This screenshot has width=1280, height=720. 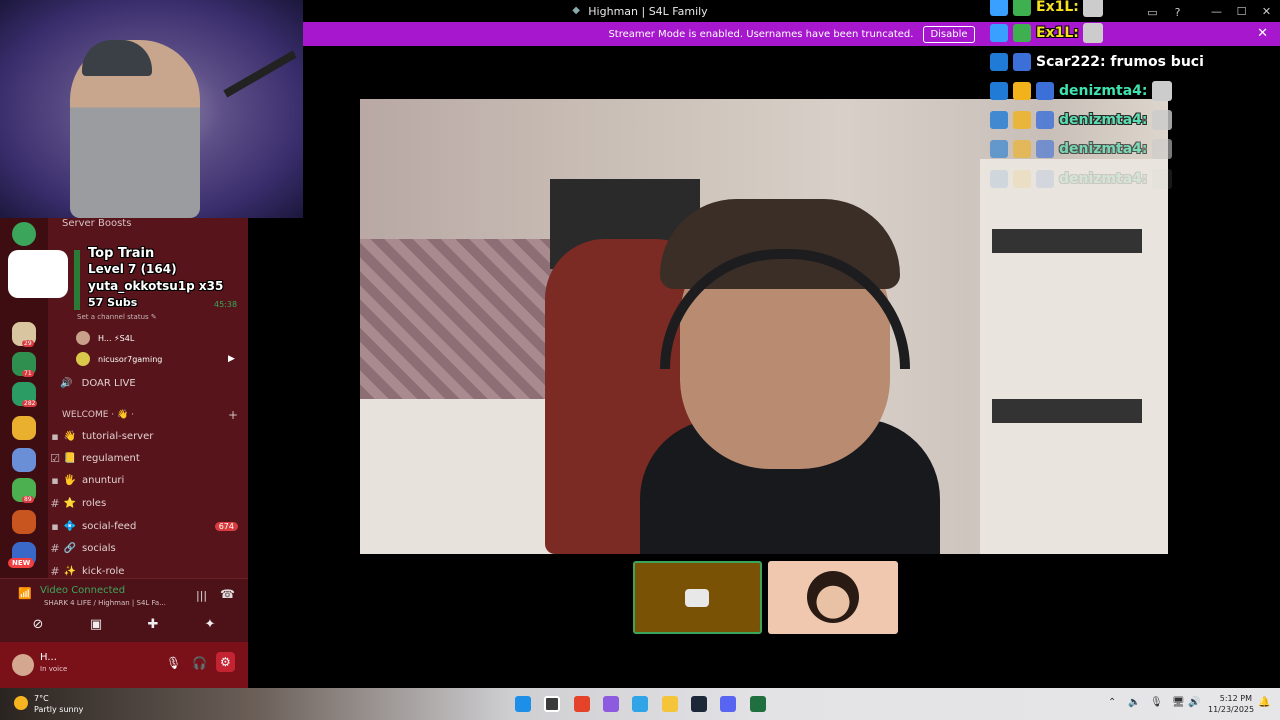 What do you see at coordinates (1156, 702) in the screenshot?
I see `tray-mic-icon: 🎙` at bounding box center [1156, 702].